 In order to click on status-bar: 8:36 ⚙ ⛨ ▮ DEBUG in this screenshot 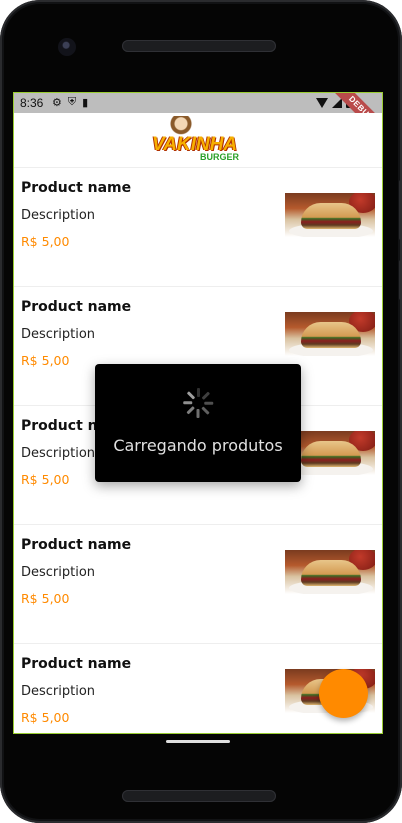, I will do `click(198, 119)`.